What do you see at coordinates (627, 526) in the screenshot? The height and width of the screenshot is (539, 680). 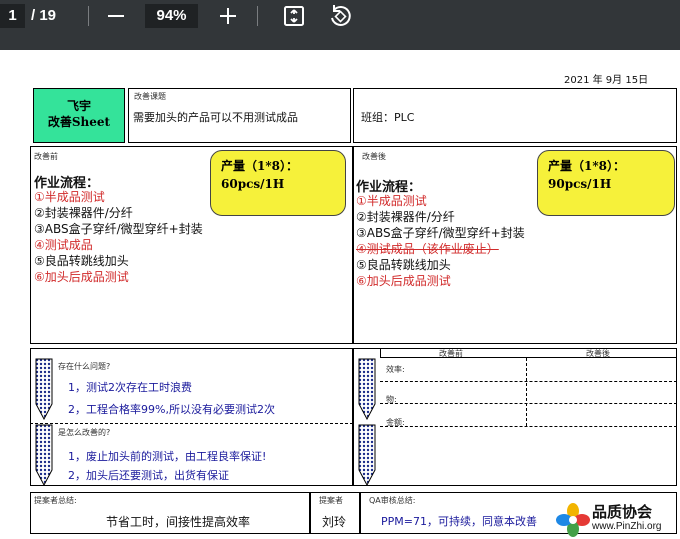 I see `watermark-url: www.PinZhi.org` at bounding box center [627, 526].